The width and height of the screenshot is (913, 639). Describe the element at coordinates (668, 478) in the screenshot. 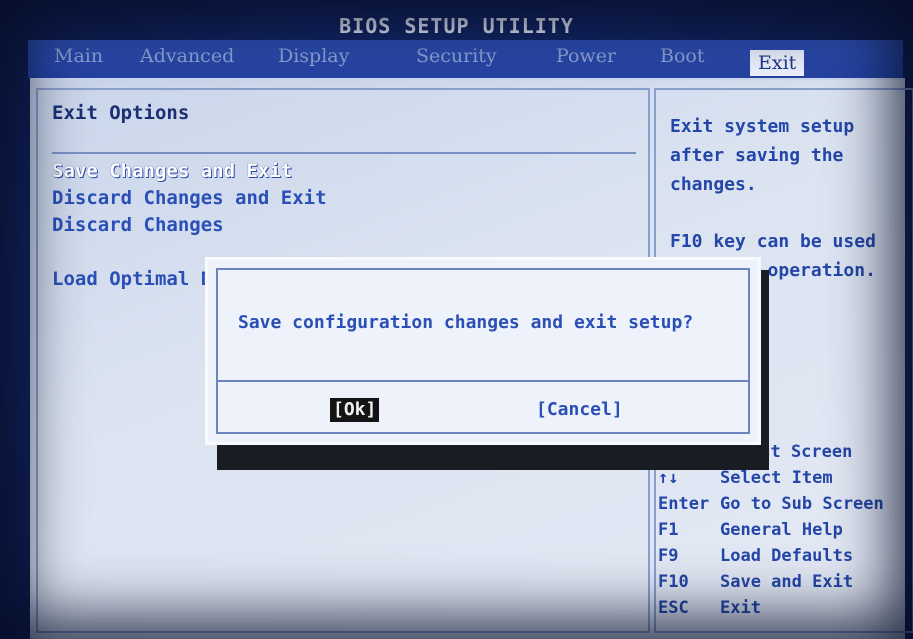

I see `arrows-icon: ↑↓` at that location.